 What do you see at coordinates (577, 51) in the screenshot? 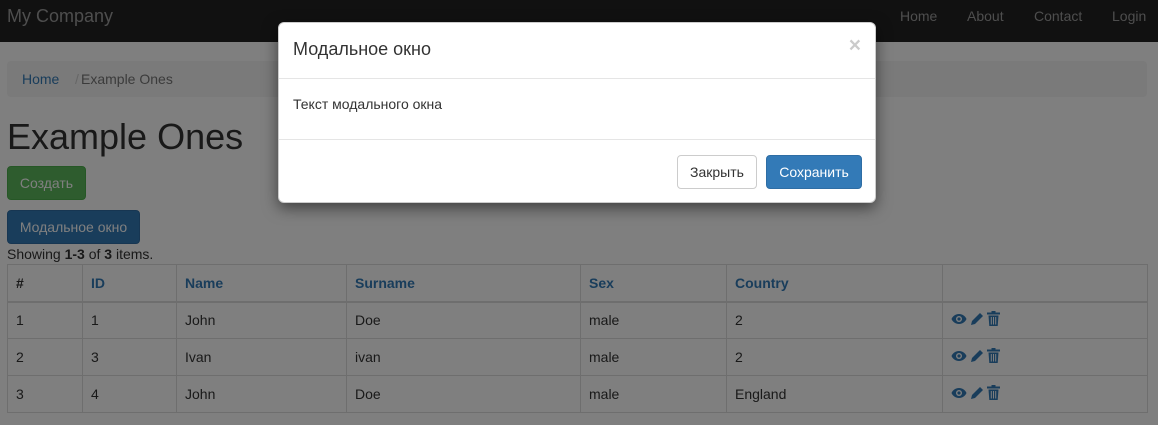
I see `modal-header: Модальное окно ×` at bounding box center [577, 51].